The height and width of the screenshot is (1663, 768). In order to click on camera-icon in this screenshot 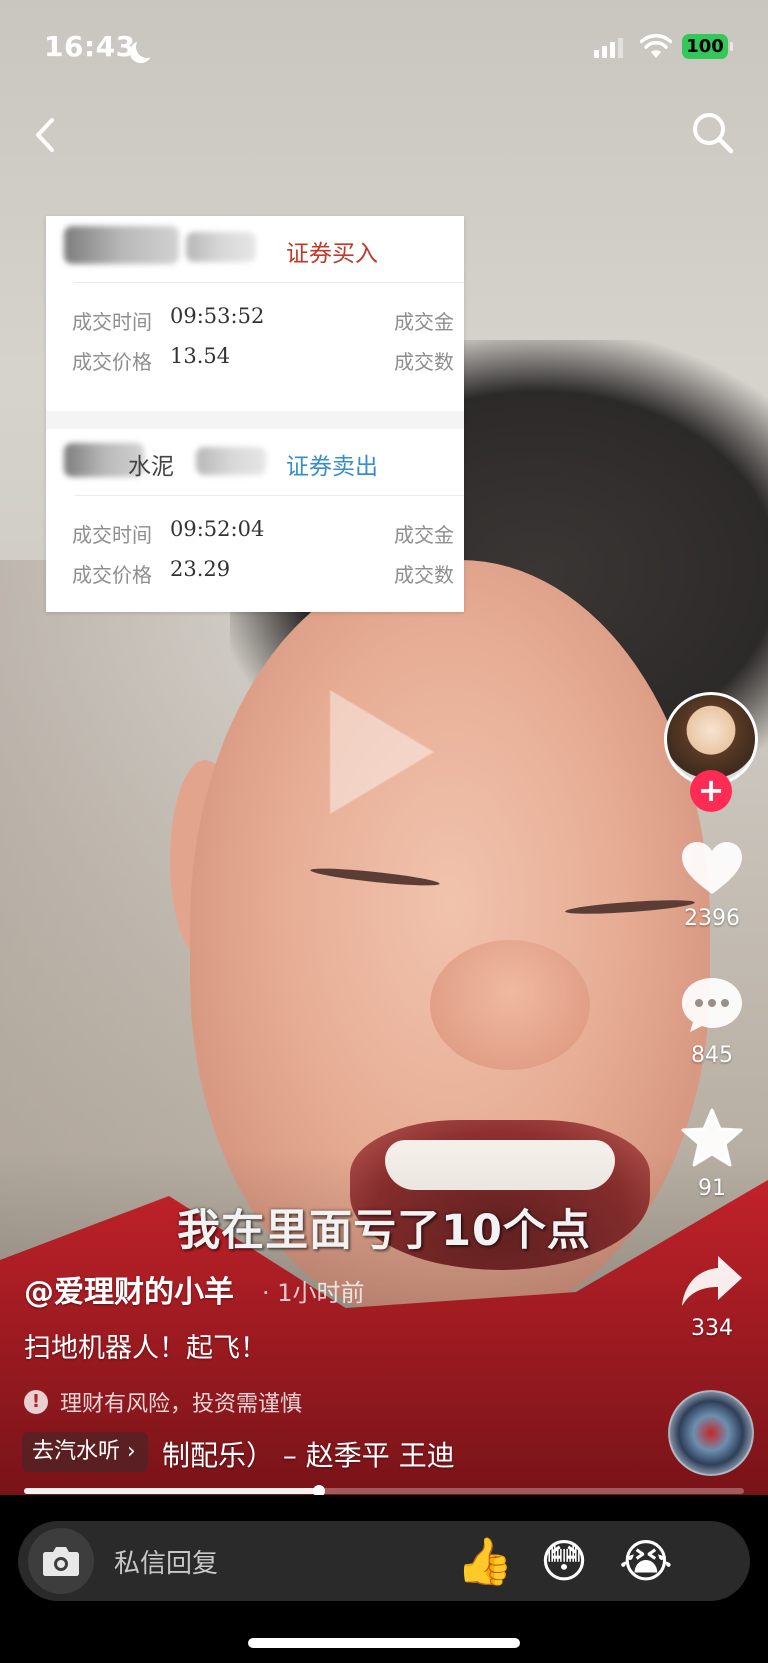, I will do `click(61, 1561)`.